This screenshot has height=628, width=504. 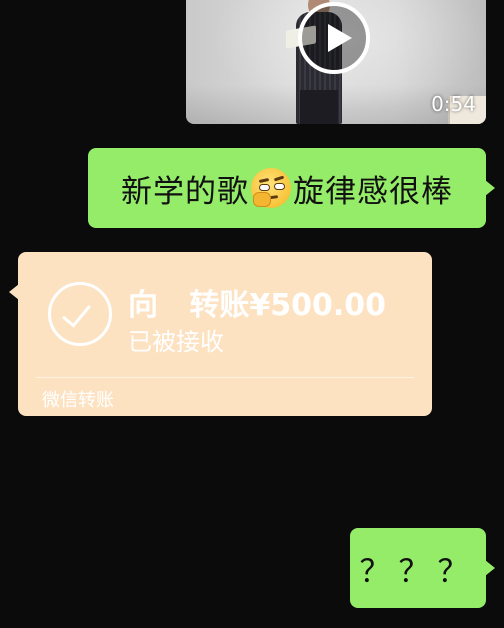 What do you see at coordinates (176, 342) in the screenshot?
I see `transfer-status: 已被接收` at bounding box center [176, 342].